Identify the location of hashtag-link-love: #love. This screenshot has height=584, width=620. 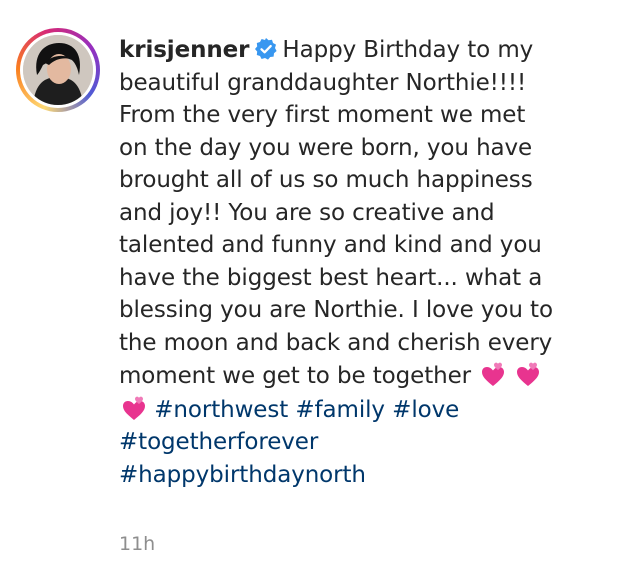
(425, 410).